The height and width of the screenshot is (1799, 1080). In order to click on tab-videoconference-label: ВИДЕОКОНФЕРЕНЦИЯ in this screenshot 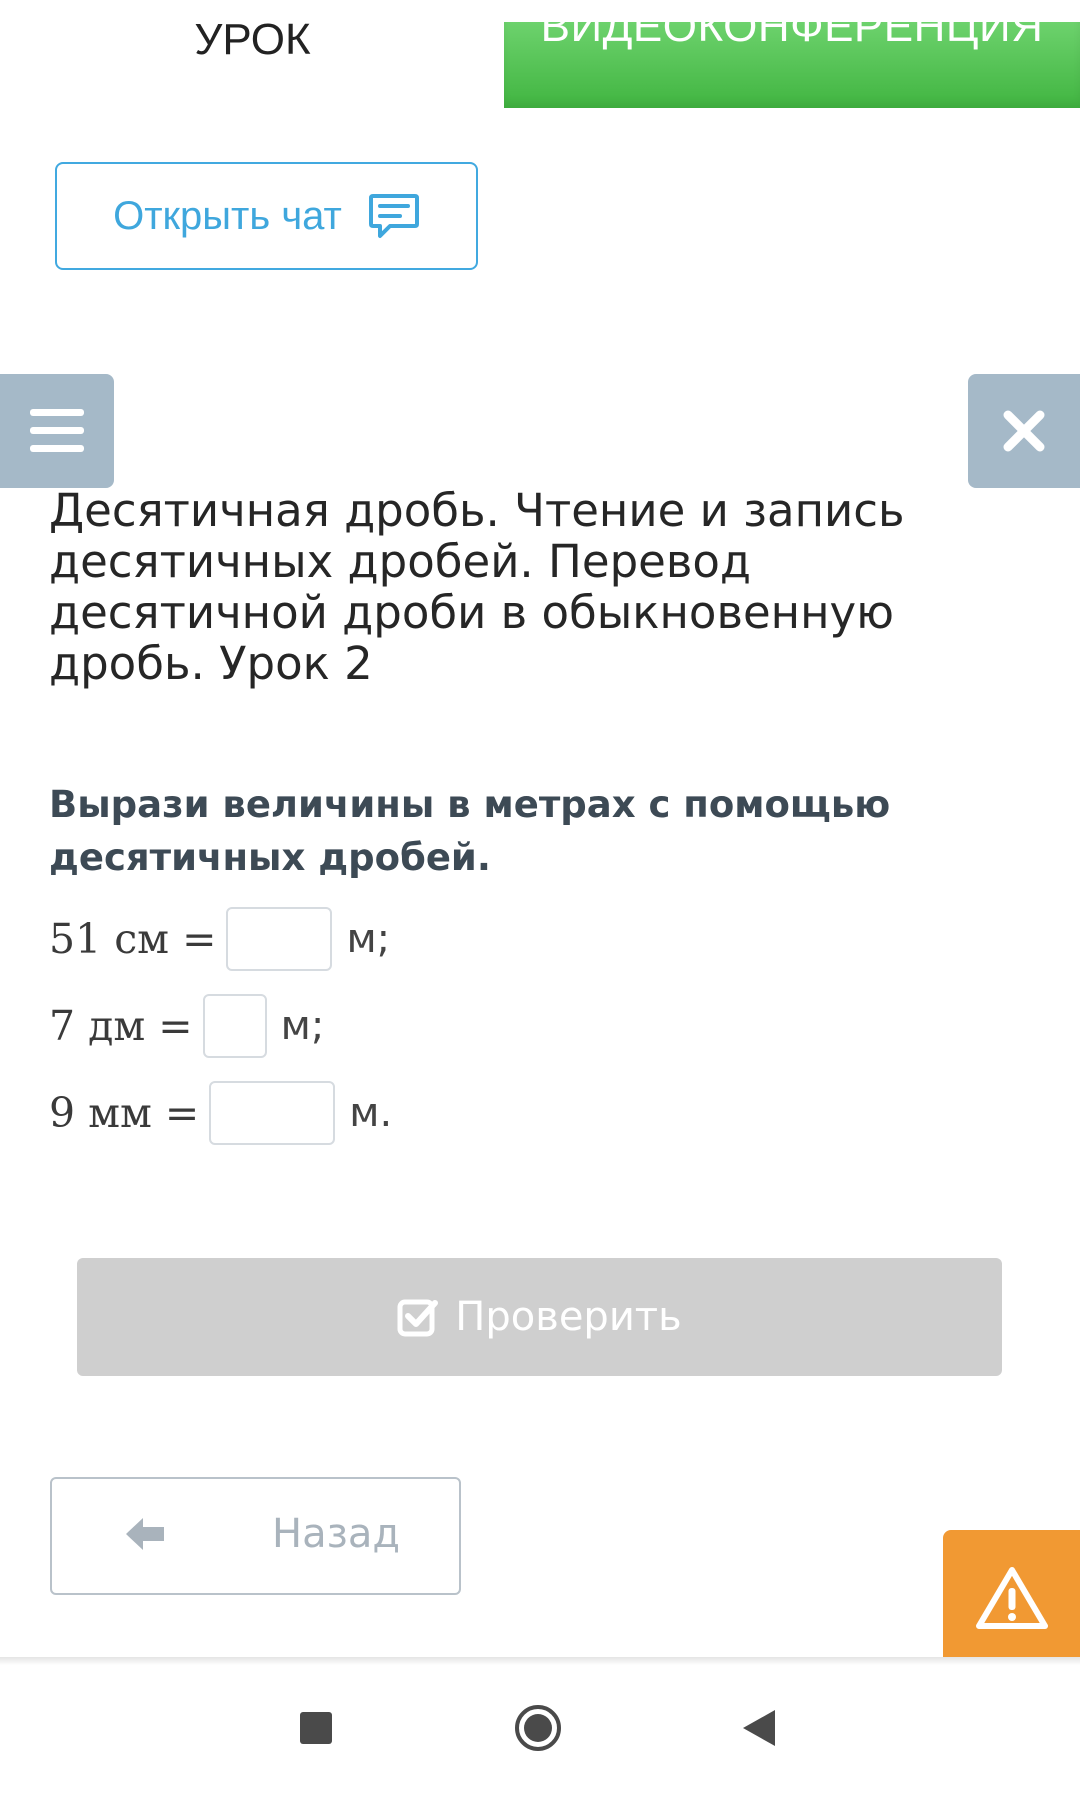, I will do `click(792, 36)`.